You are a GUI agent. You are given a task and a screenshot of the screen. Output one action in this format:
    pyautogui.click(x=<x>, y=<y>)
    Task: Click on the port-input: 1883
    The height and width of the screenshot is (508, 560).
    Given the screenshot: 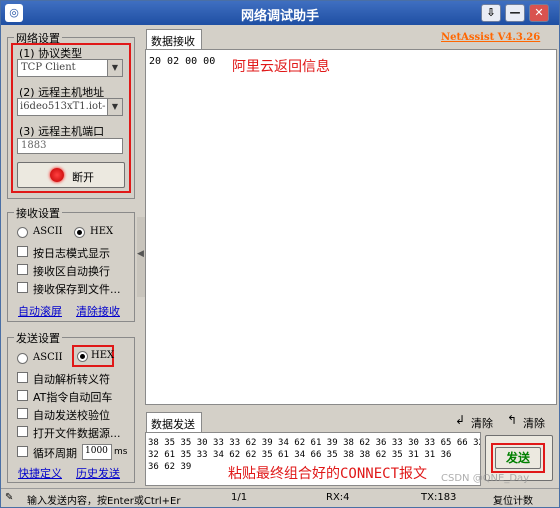 What is the action you would take?
    pyautogui.click(x=70, y=146)
    